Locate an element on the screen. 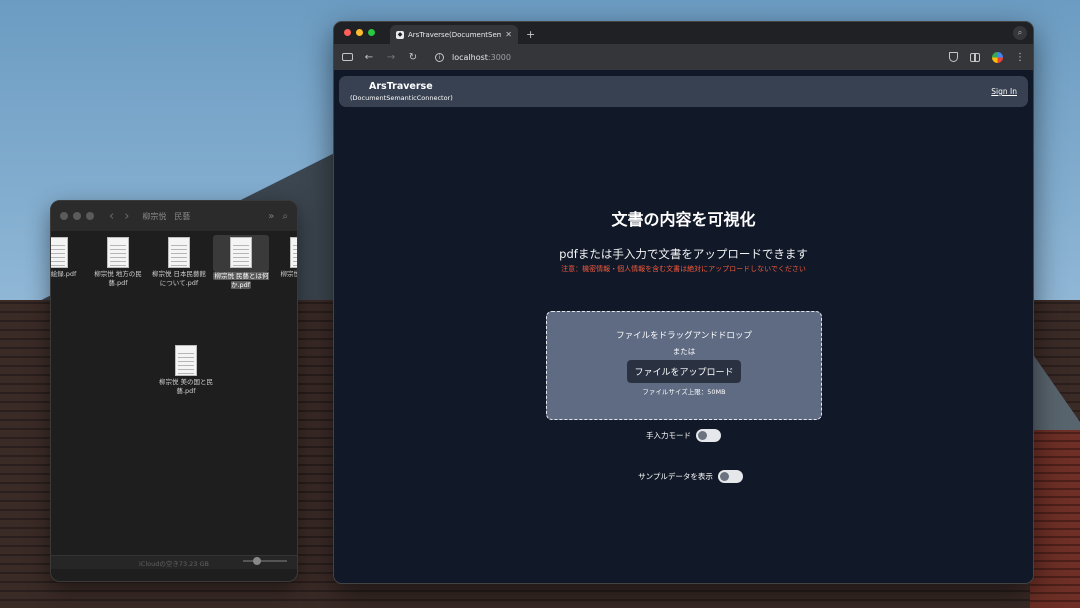 This screenshot has height=608, width=1080. upload-file-button: ファイルをアップロード is located at coordinates (684, 371).